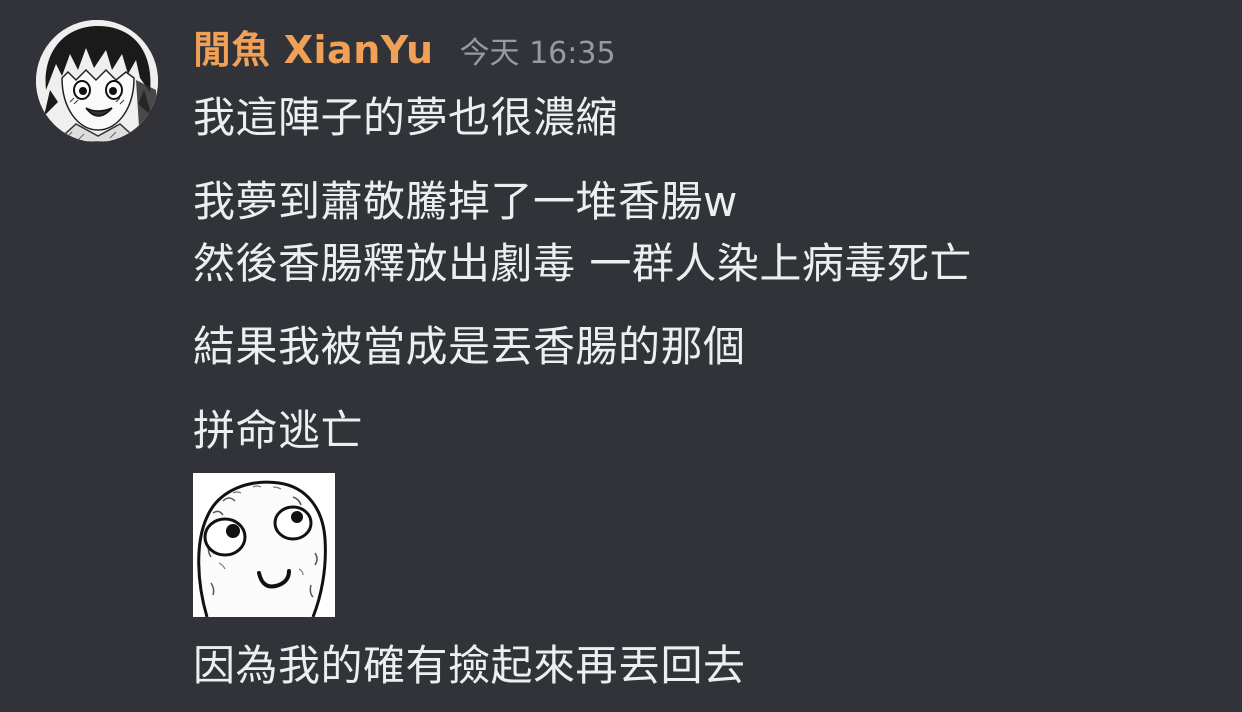 This screenshot has height=712, width=1242. What do you see at coordinates (465, 201) in the screenshot?
I see `message-line-2: 我夢到蕭敬騰掉了一堆香腸w` at bounding box center [465, 201].